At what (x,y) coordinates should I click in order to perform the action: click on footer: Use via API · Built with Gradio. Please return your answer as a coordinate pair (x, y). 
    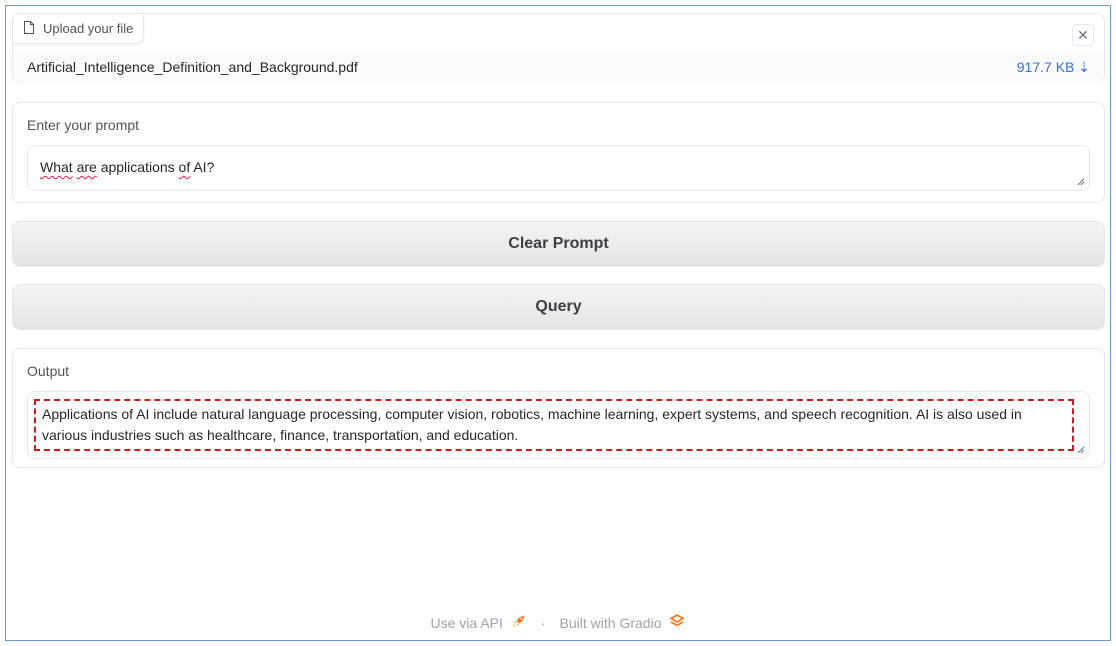
    Looking at the image, I should click on (558, 622).